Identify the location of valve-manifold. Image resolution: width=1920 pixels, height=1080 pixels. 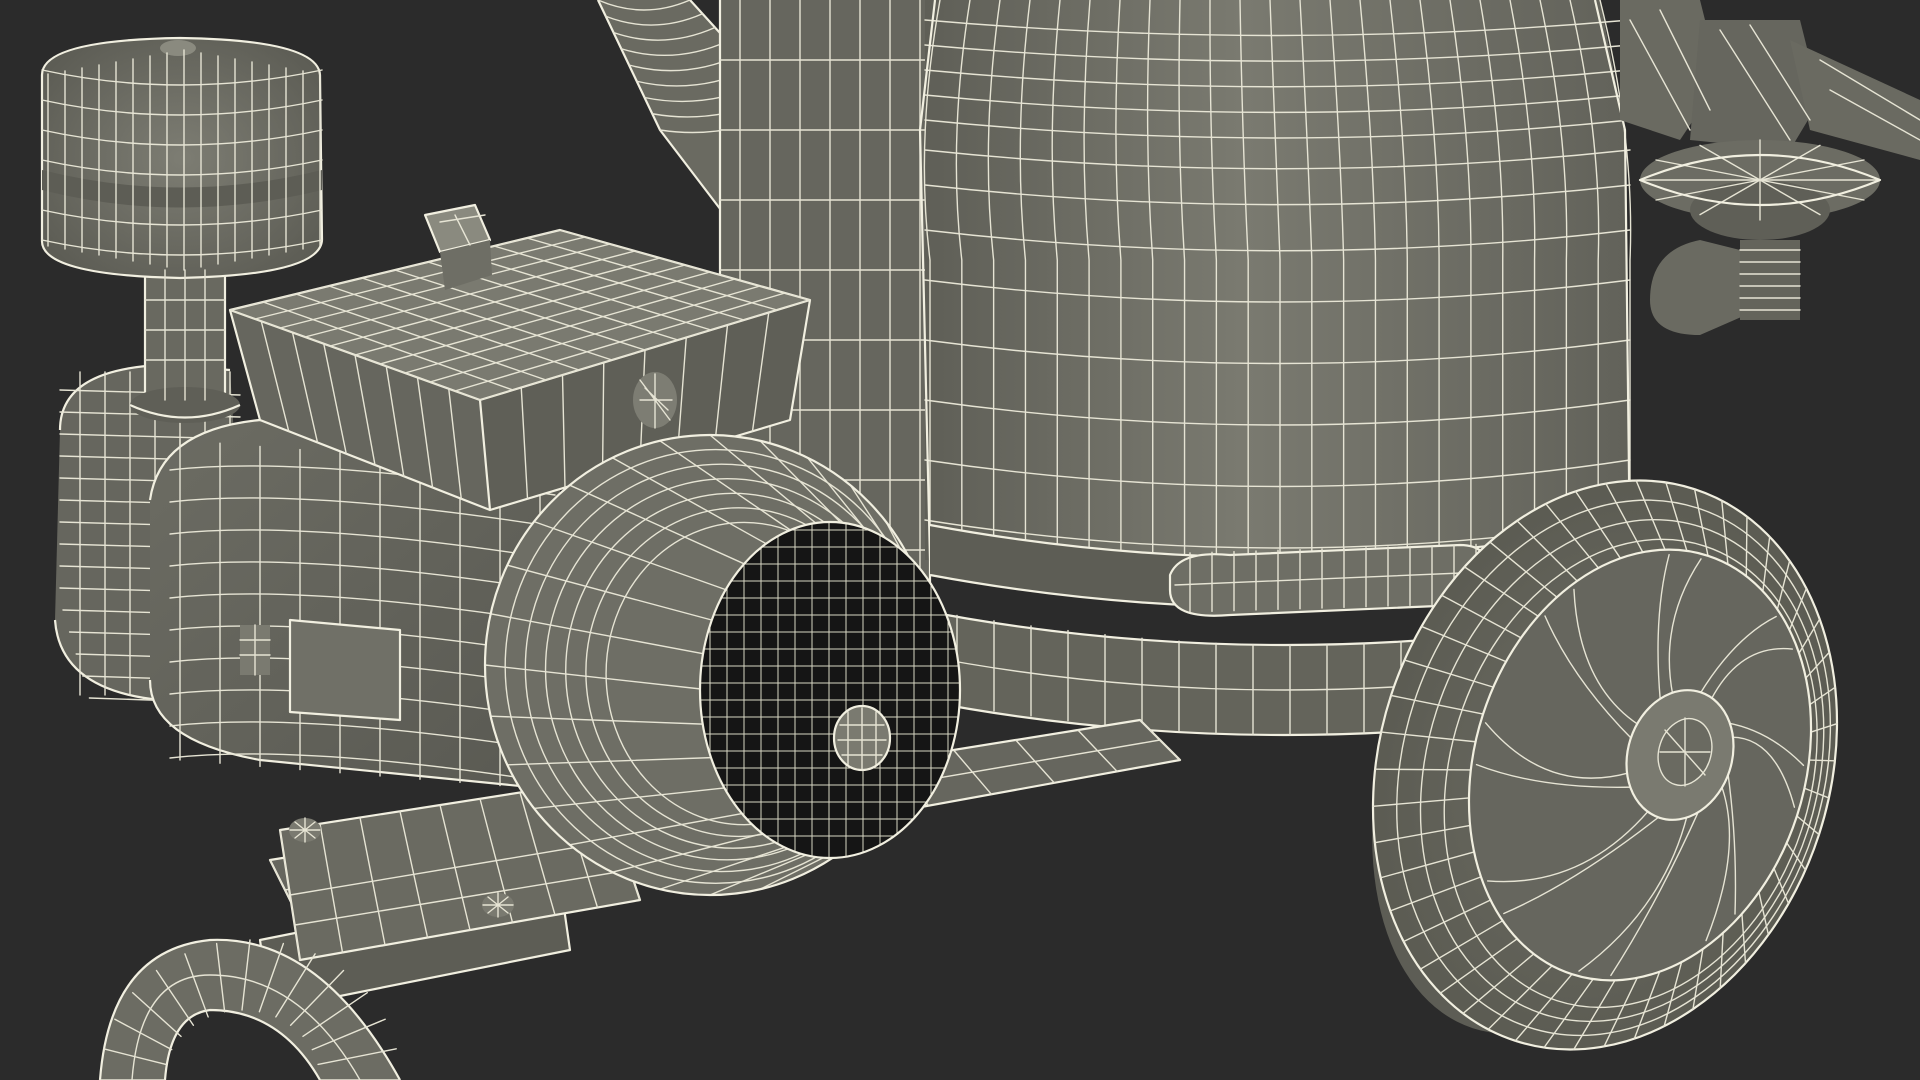
(1770, 167).